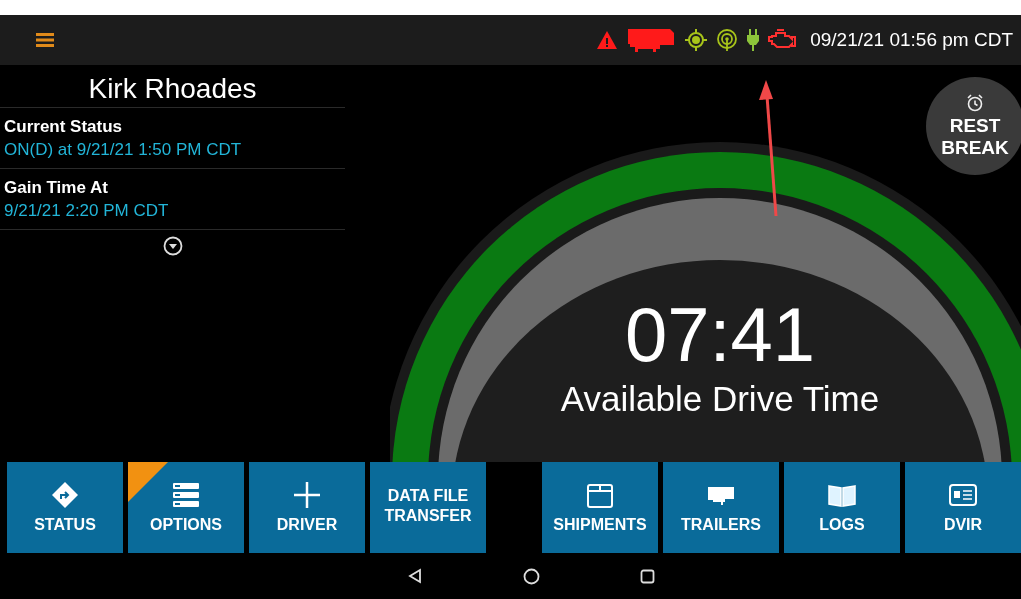 The width and height of the screenshot is (1021, 599). I want to click on driver-name: Kirk Rhoades, so click(172, 89).